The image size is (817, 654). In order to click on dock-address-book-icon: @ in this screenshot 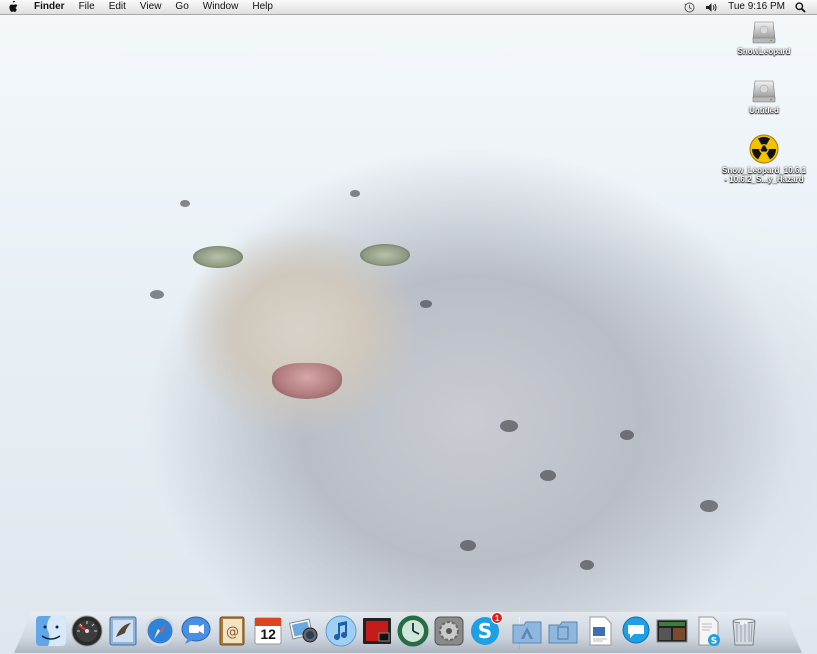, I will do `click(232, 631)`.